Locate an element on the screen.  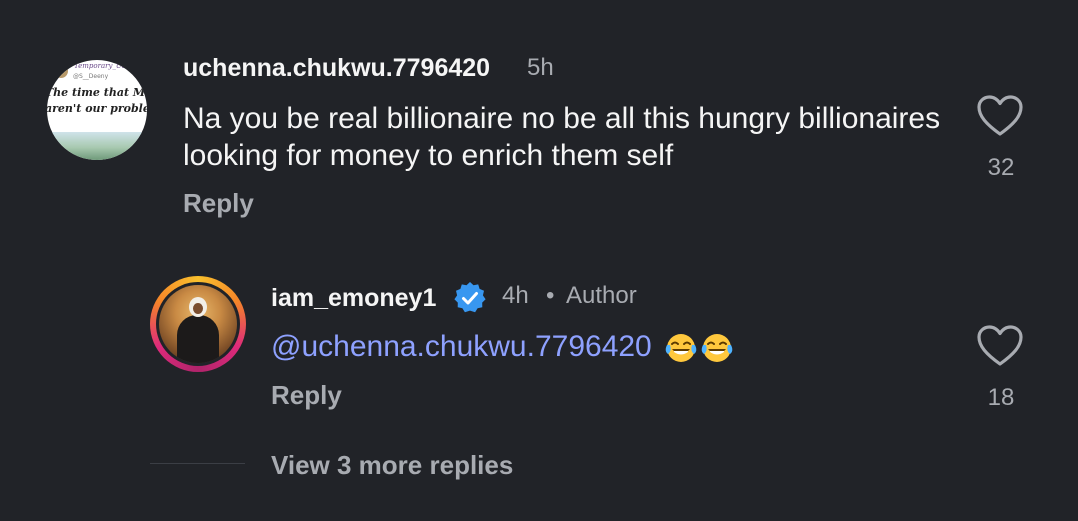
verified-badge-icon is located at coordinates (470, 297).